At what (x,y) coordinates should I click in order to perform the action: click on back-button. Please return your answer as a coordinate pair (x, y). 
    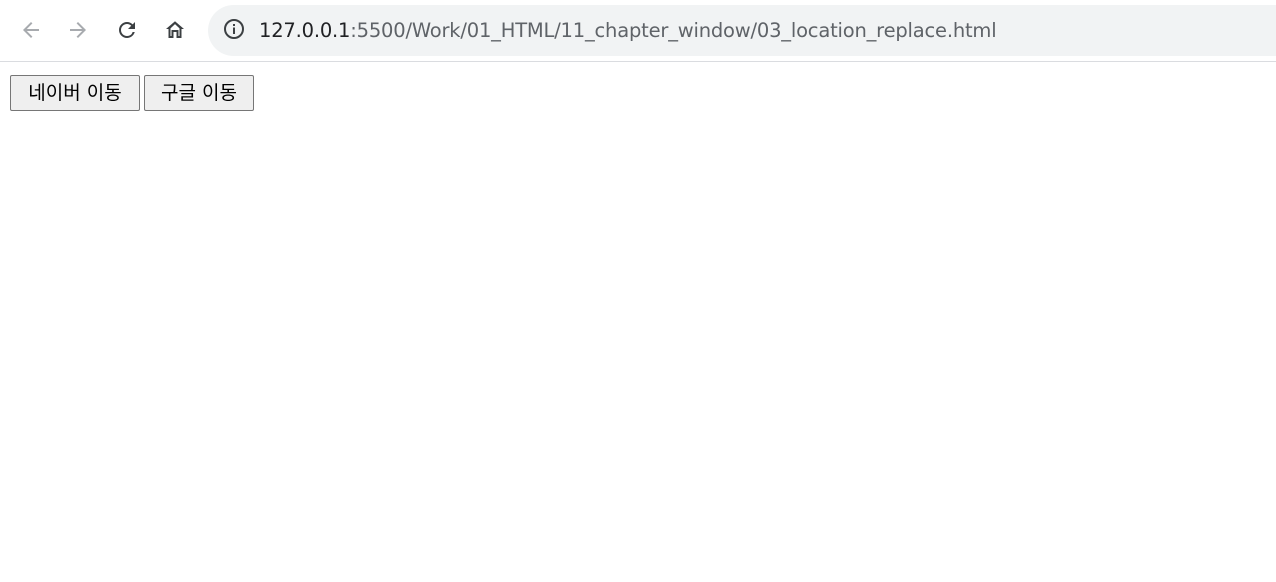
    Looking at the image, I should click on (31, 30).